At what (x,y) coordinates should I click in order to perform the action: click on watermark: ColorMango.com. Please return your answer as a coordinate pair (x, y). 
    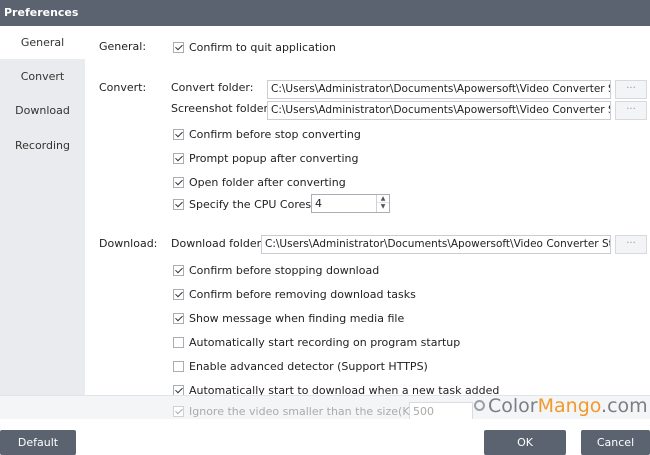
    Looking at the image, I should click on (561, 406).